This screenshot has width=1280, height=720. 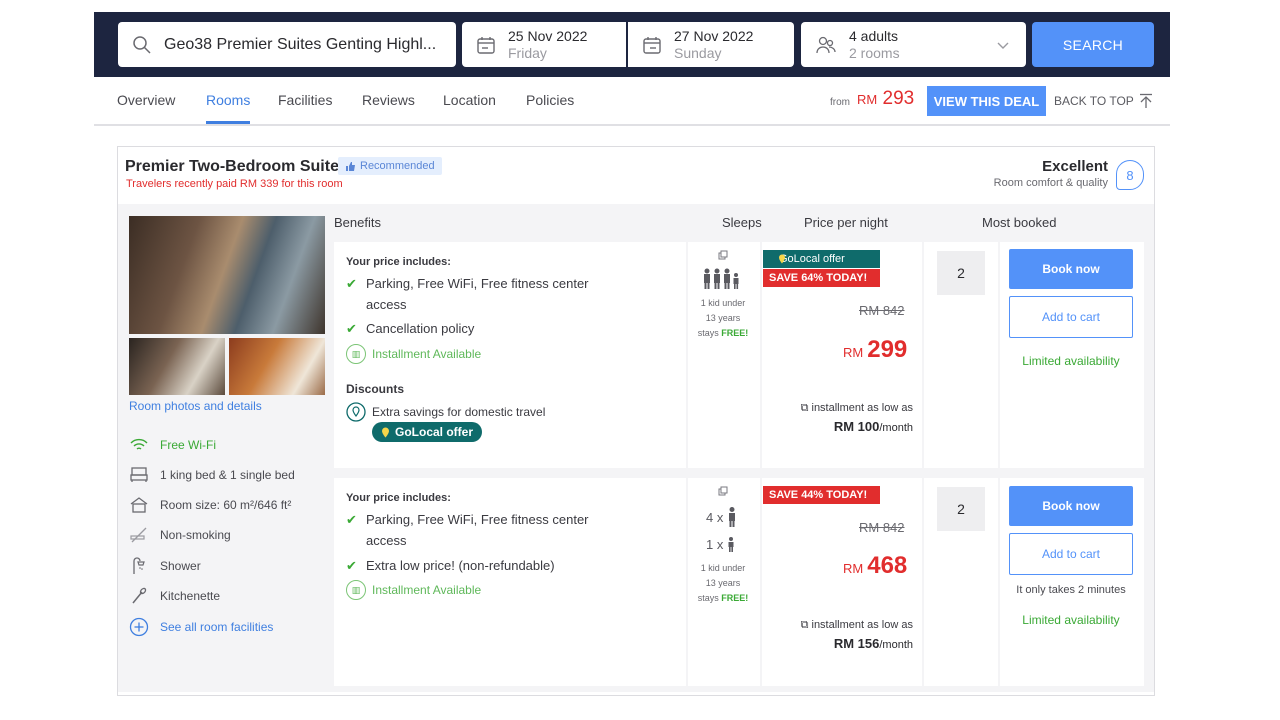 I want to click on bed-icon, so click(x=139, y=474).